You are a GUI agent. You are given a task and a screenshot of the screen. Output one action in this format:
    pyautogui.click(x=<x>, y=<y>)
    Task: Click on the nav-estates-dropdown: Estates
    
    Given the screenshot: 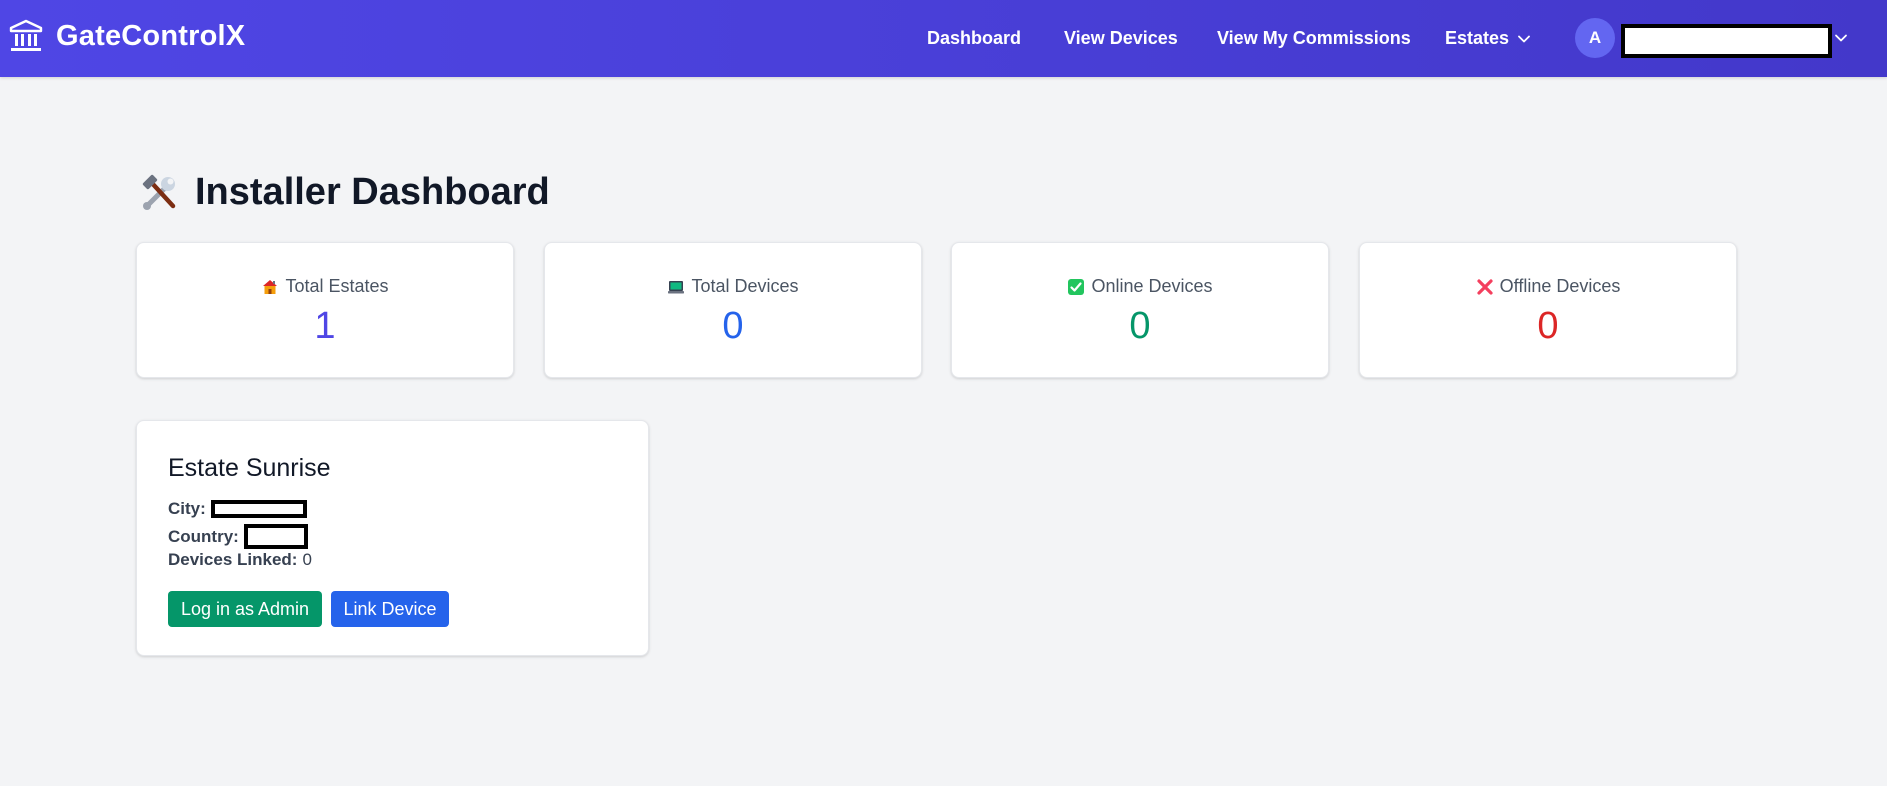 What is the action you would take?
    pyautogui.click(x=1488, y=38)
    